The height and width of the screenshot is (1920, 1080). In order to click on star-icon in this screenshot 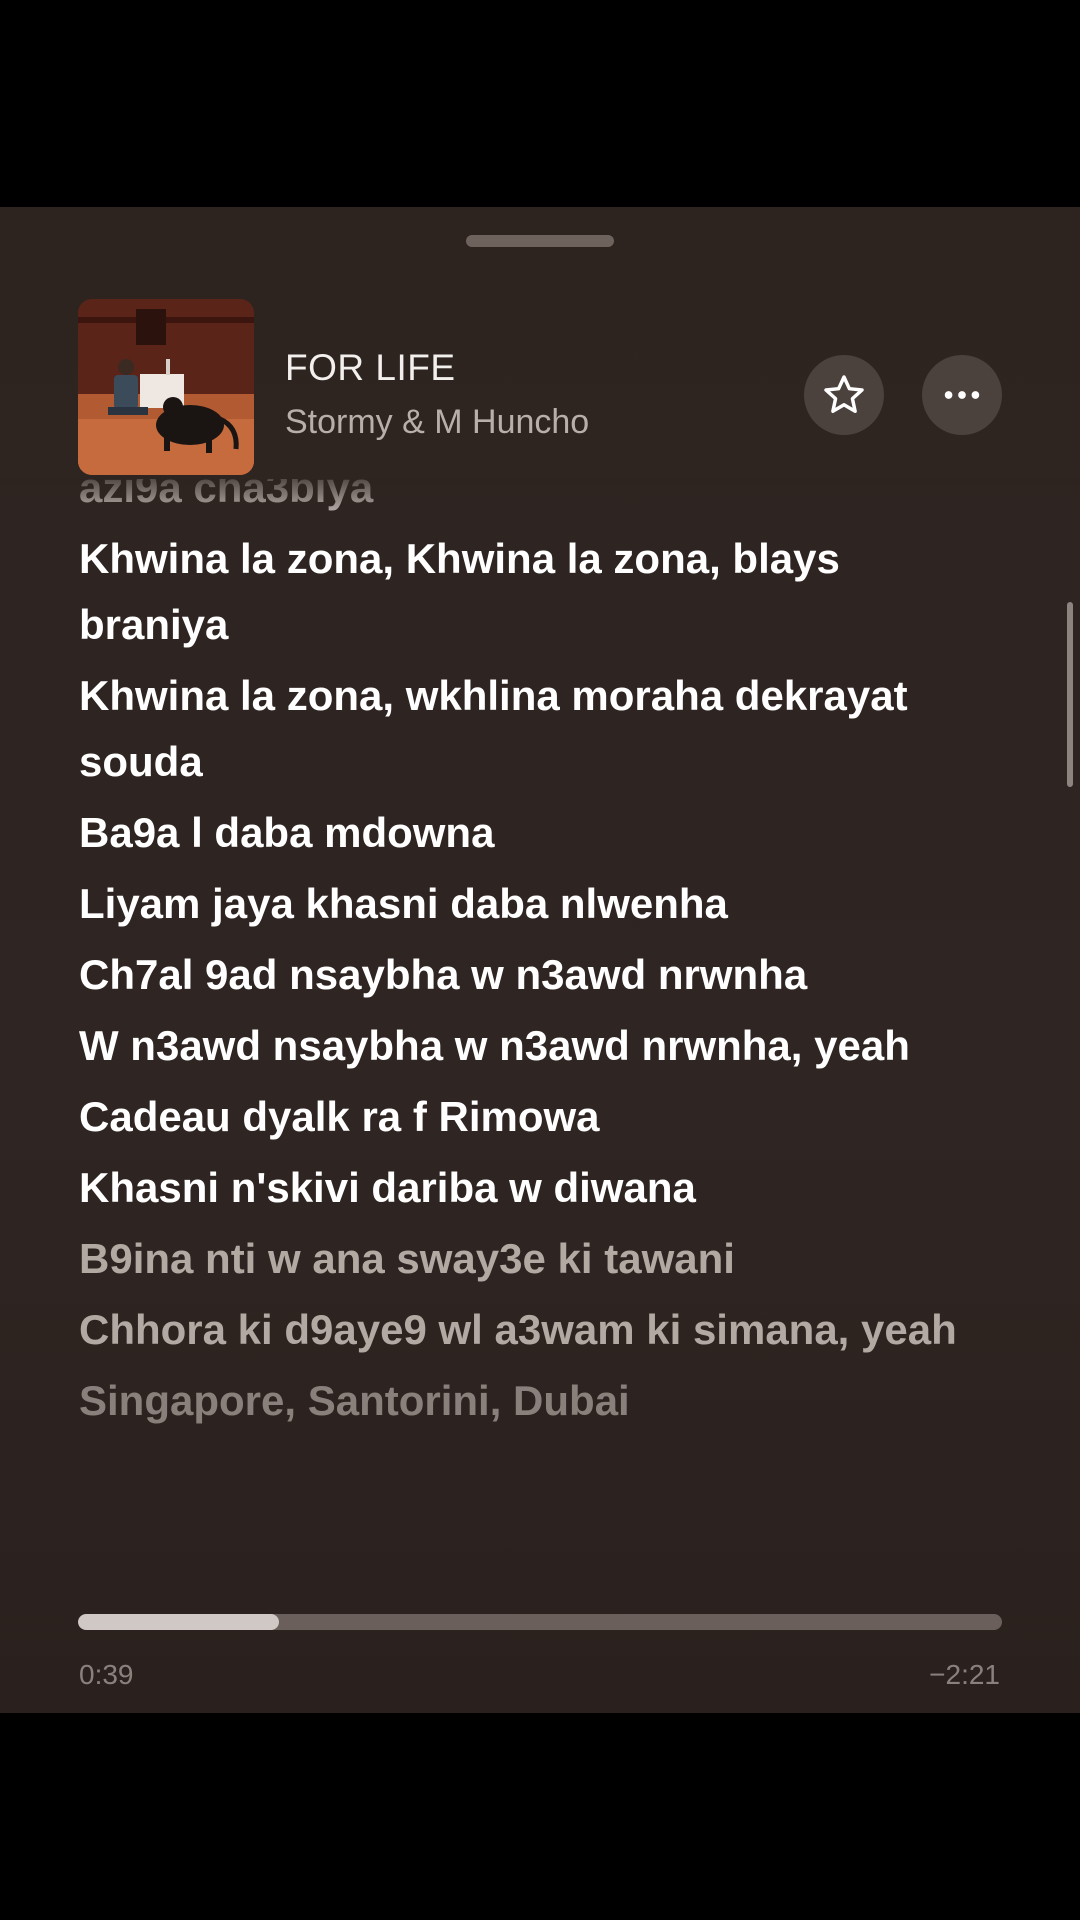, I will do `click(844, 394)`.